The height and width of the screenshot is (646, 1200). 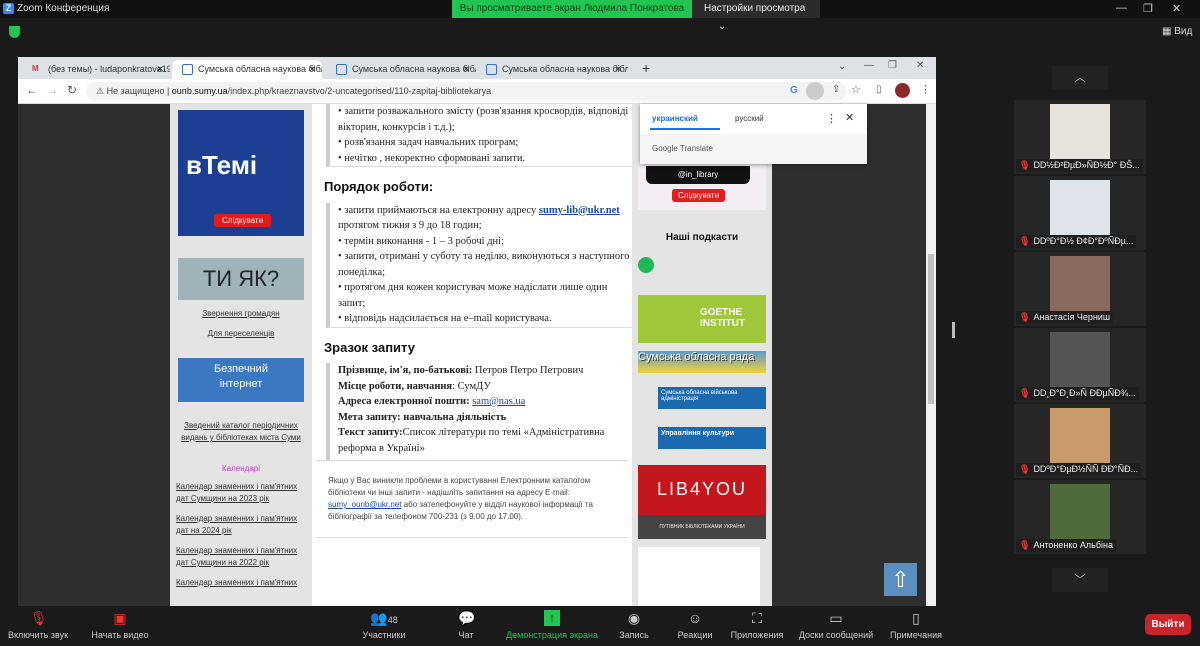 I want to click on forward-icon: →, so click(x=52, y=90).